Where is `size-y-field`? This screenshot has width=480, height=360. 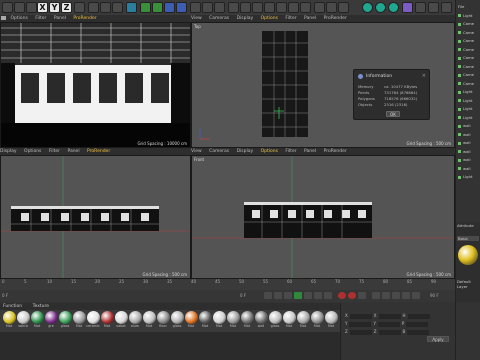 size-y-field is located at coordinates (388, 324).